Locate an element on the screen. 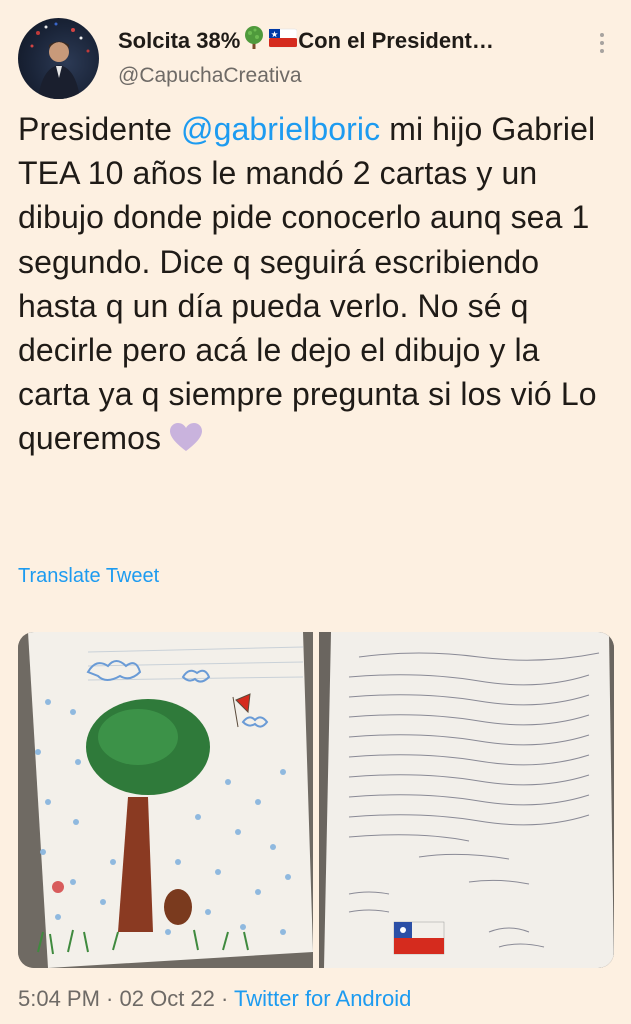 The width and height of the screenshot is (631, 1024). avatar is located at coordinates (58, 58).